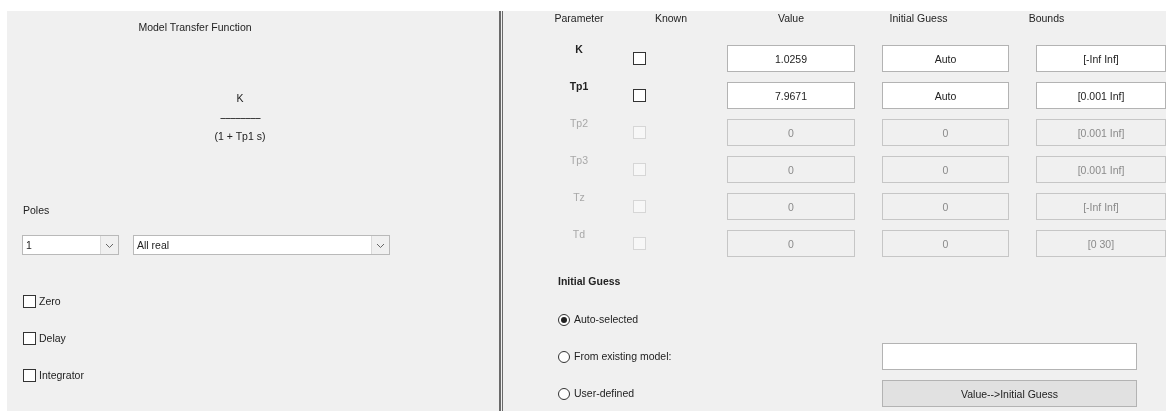 This screenshot has width=1166, height=411. What do you see at coordinates (36, 210) in the screenshot?
I see `poles-label: Poles` at bounding box center [36, 210].